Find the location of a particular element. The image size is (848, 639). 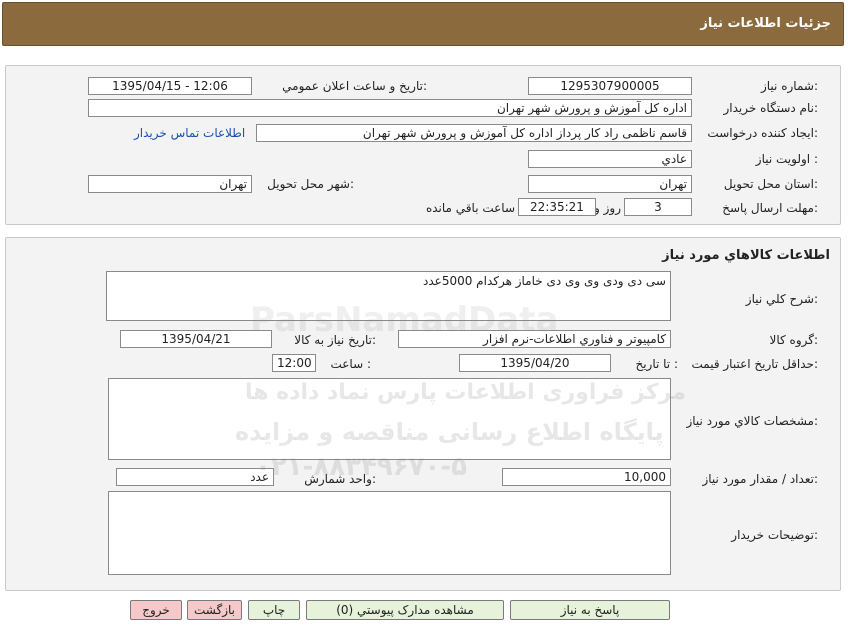

city-field: تهران is located at coordinates (170, 184).